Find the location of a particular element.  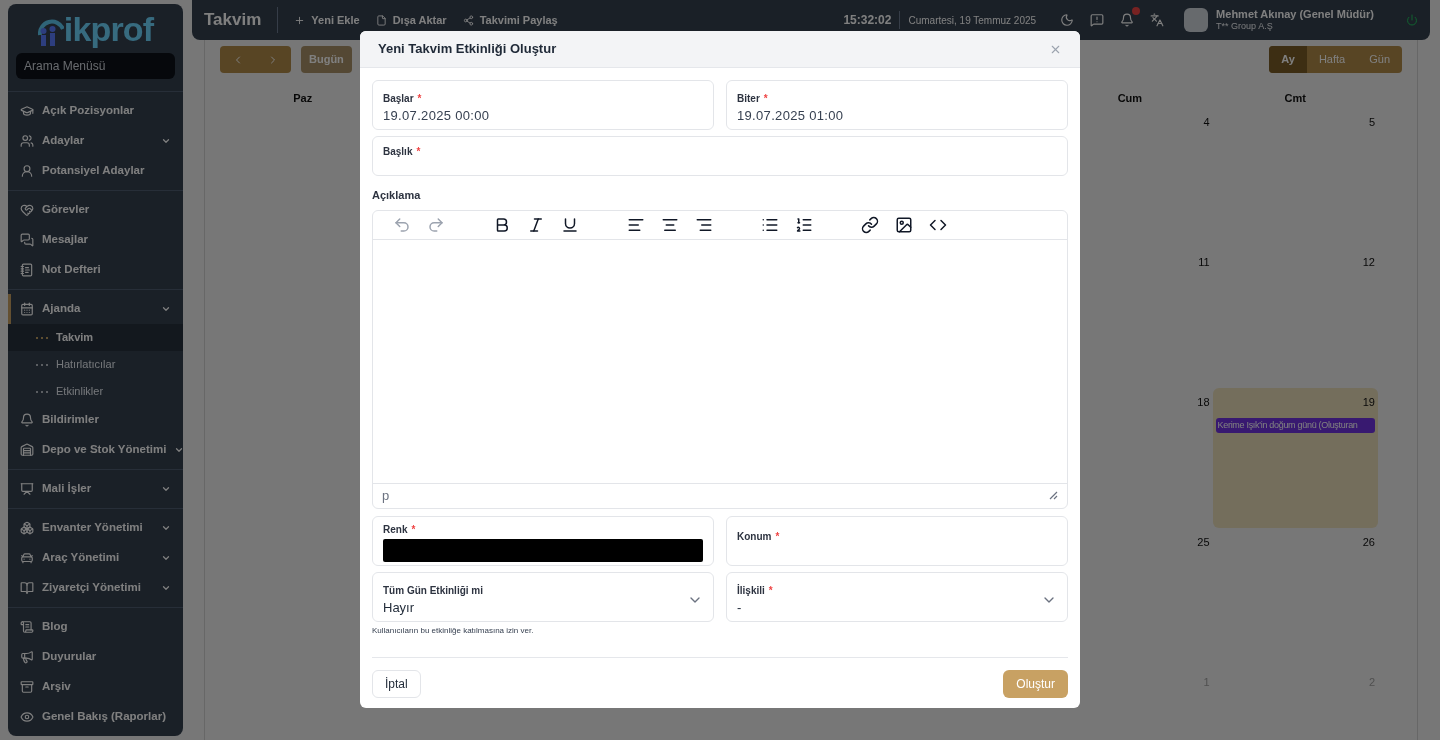

select-field: Tüm Gün Etkinliği mi Hayır is located at coordinates (543, 596).